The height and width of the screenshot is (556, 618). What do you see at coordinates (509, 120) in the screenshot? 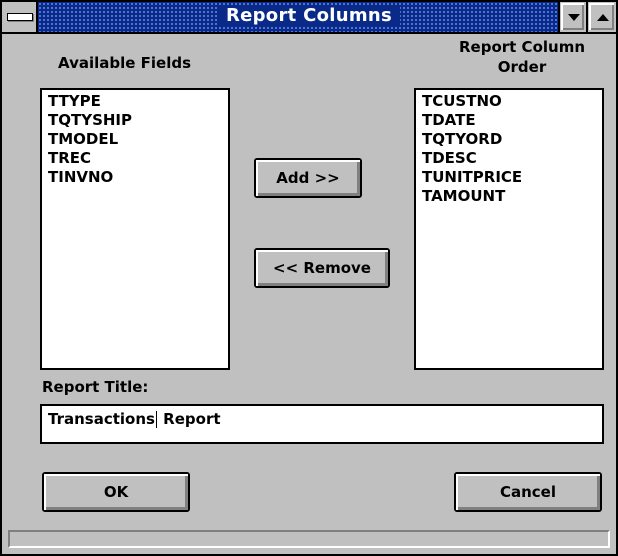
I see `list-item: TDATE` at bounding box center [509, 120].